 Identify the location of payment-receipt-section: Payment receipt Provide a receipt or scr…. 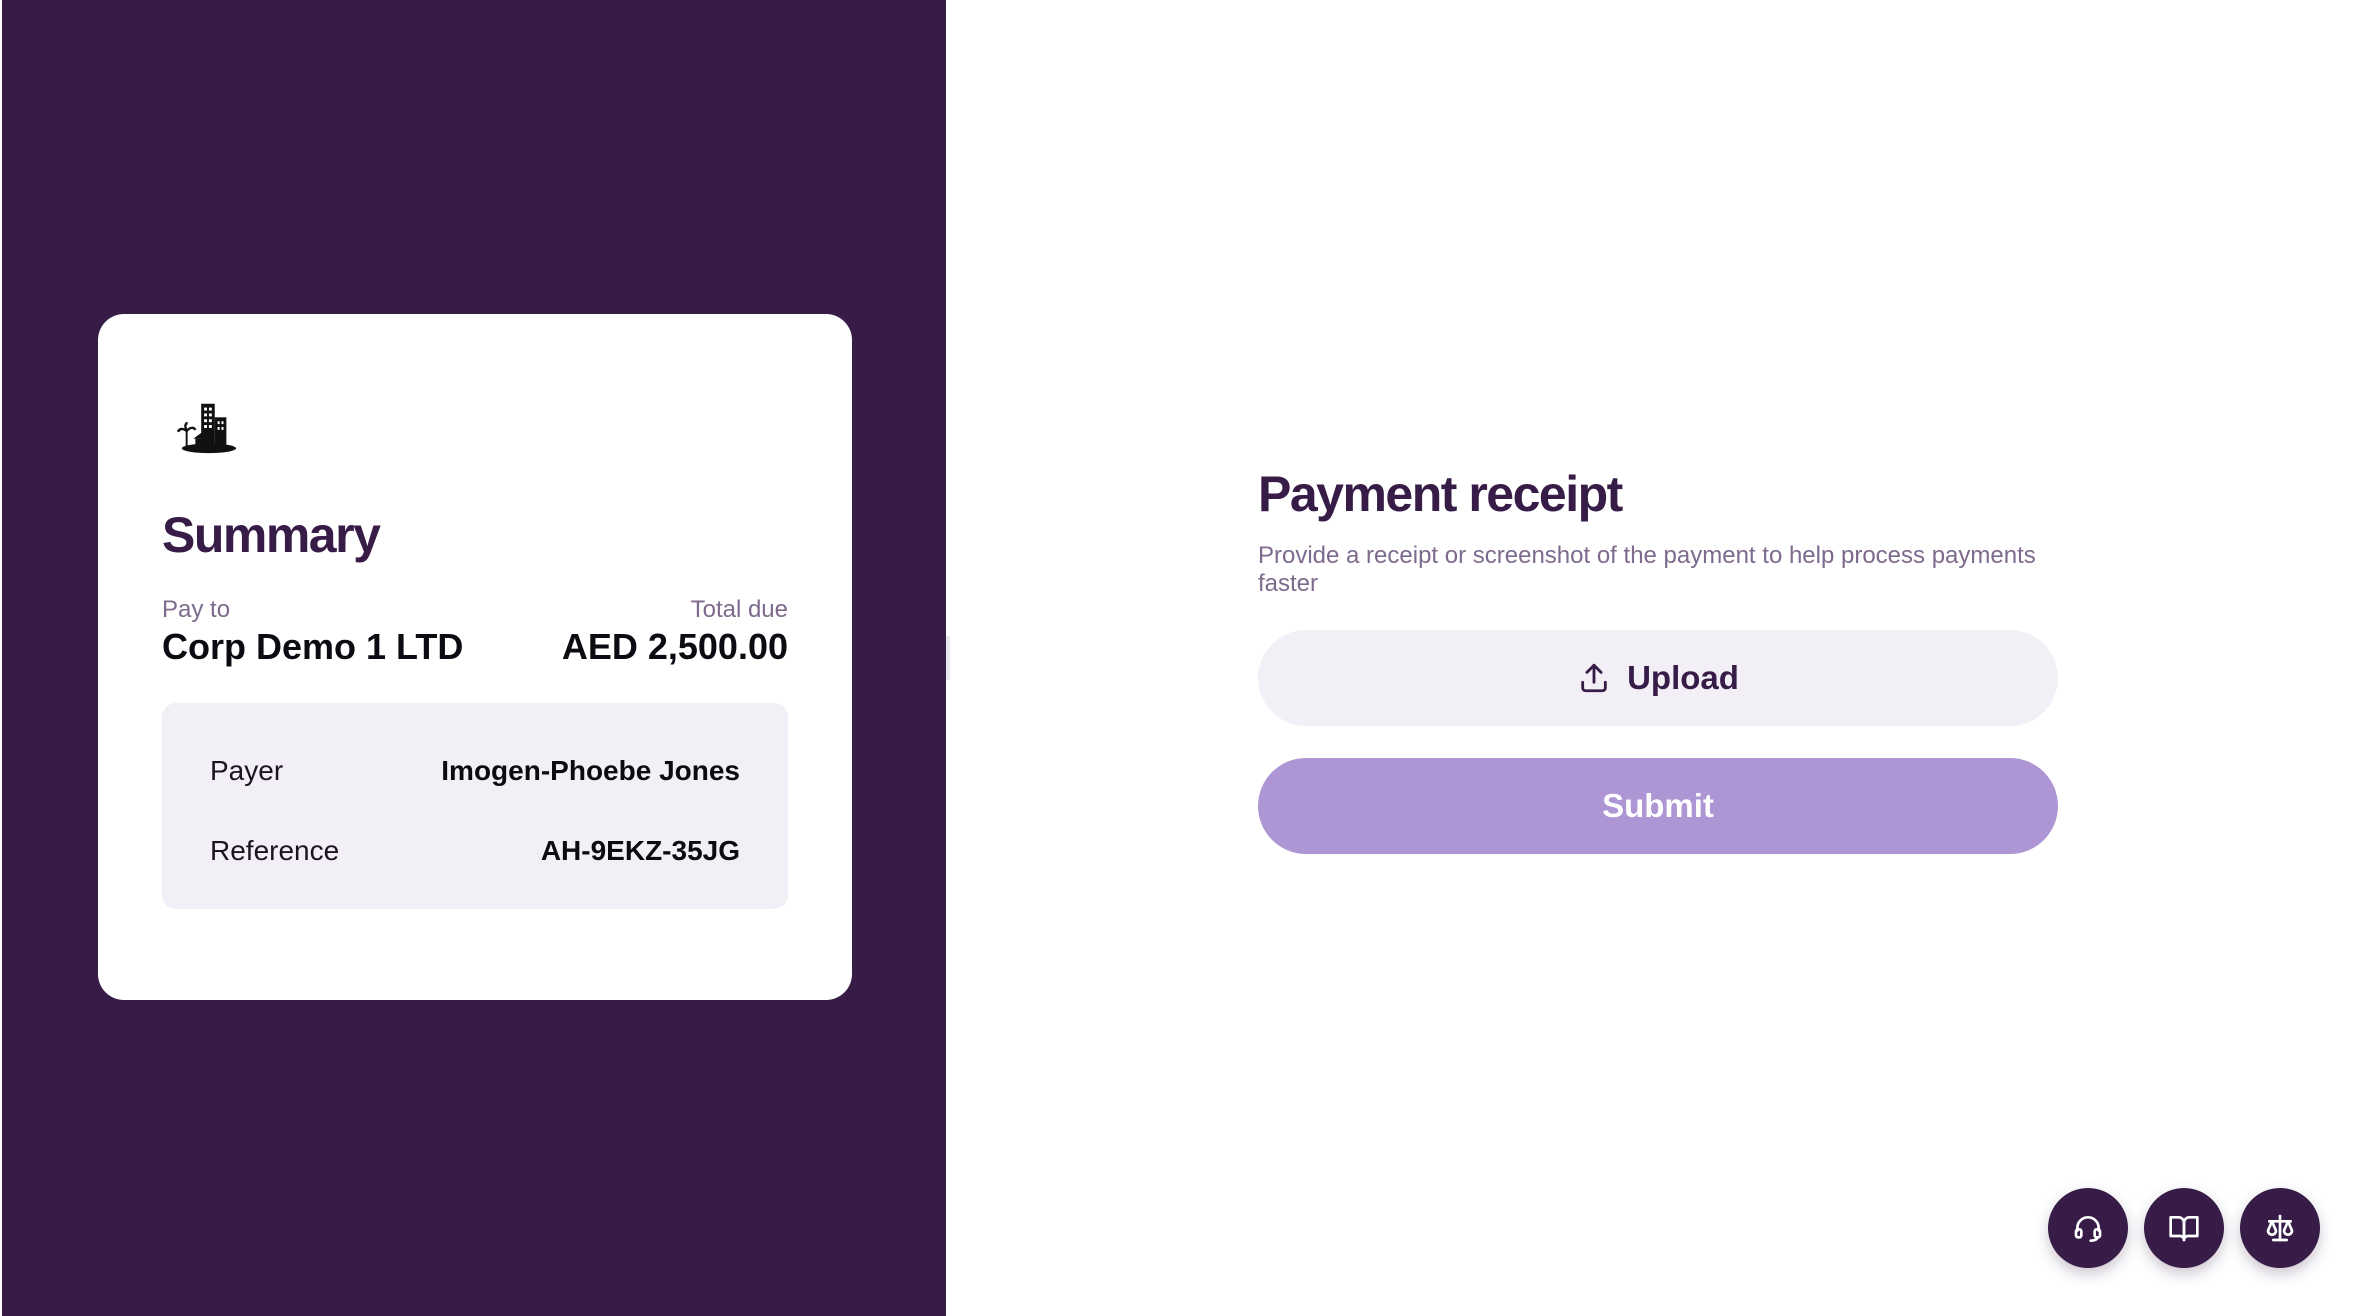
(1658, 659).